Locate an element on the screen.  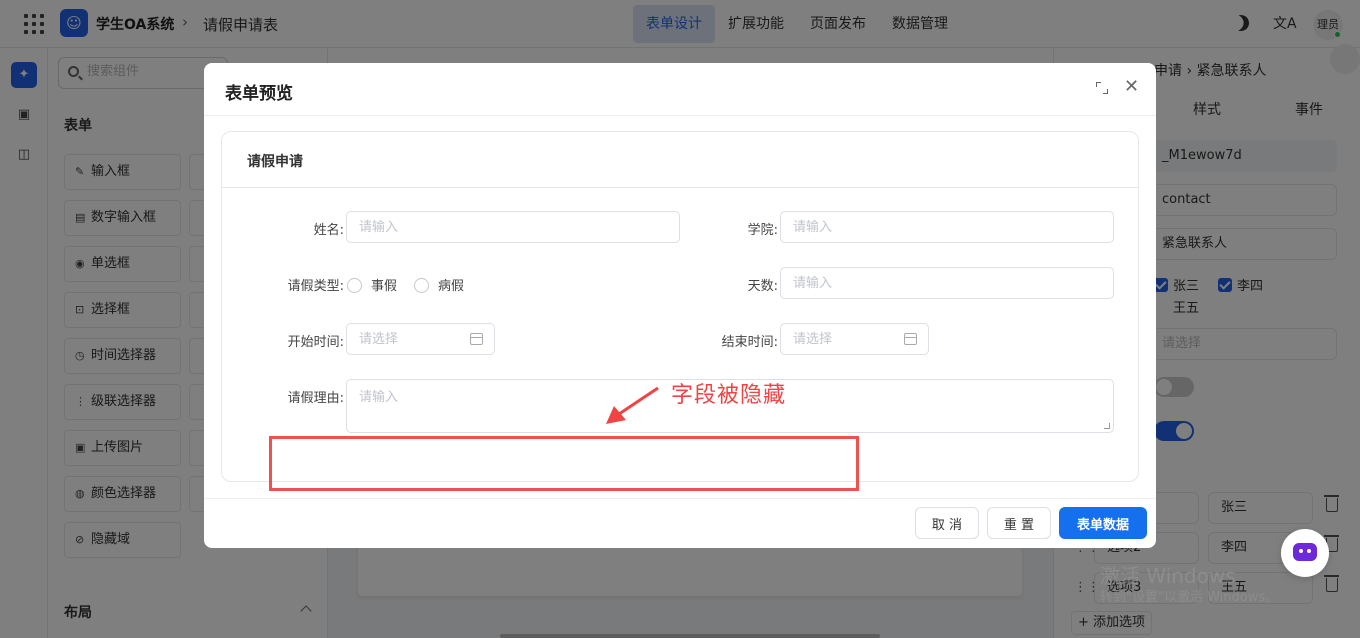
radio-personal-leave: 事假 is located at coordinates (372, 284).